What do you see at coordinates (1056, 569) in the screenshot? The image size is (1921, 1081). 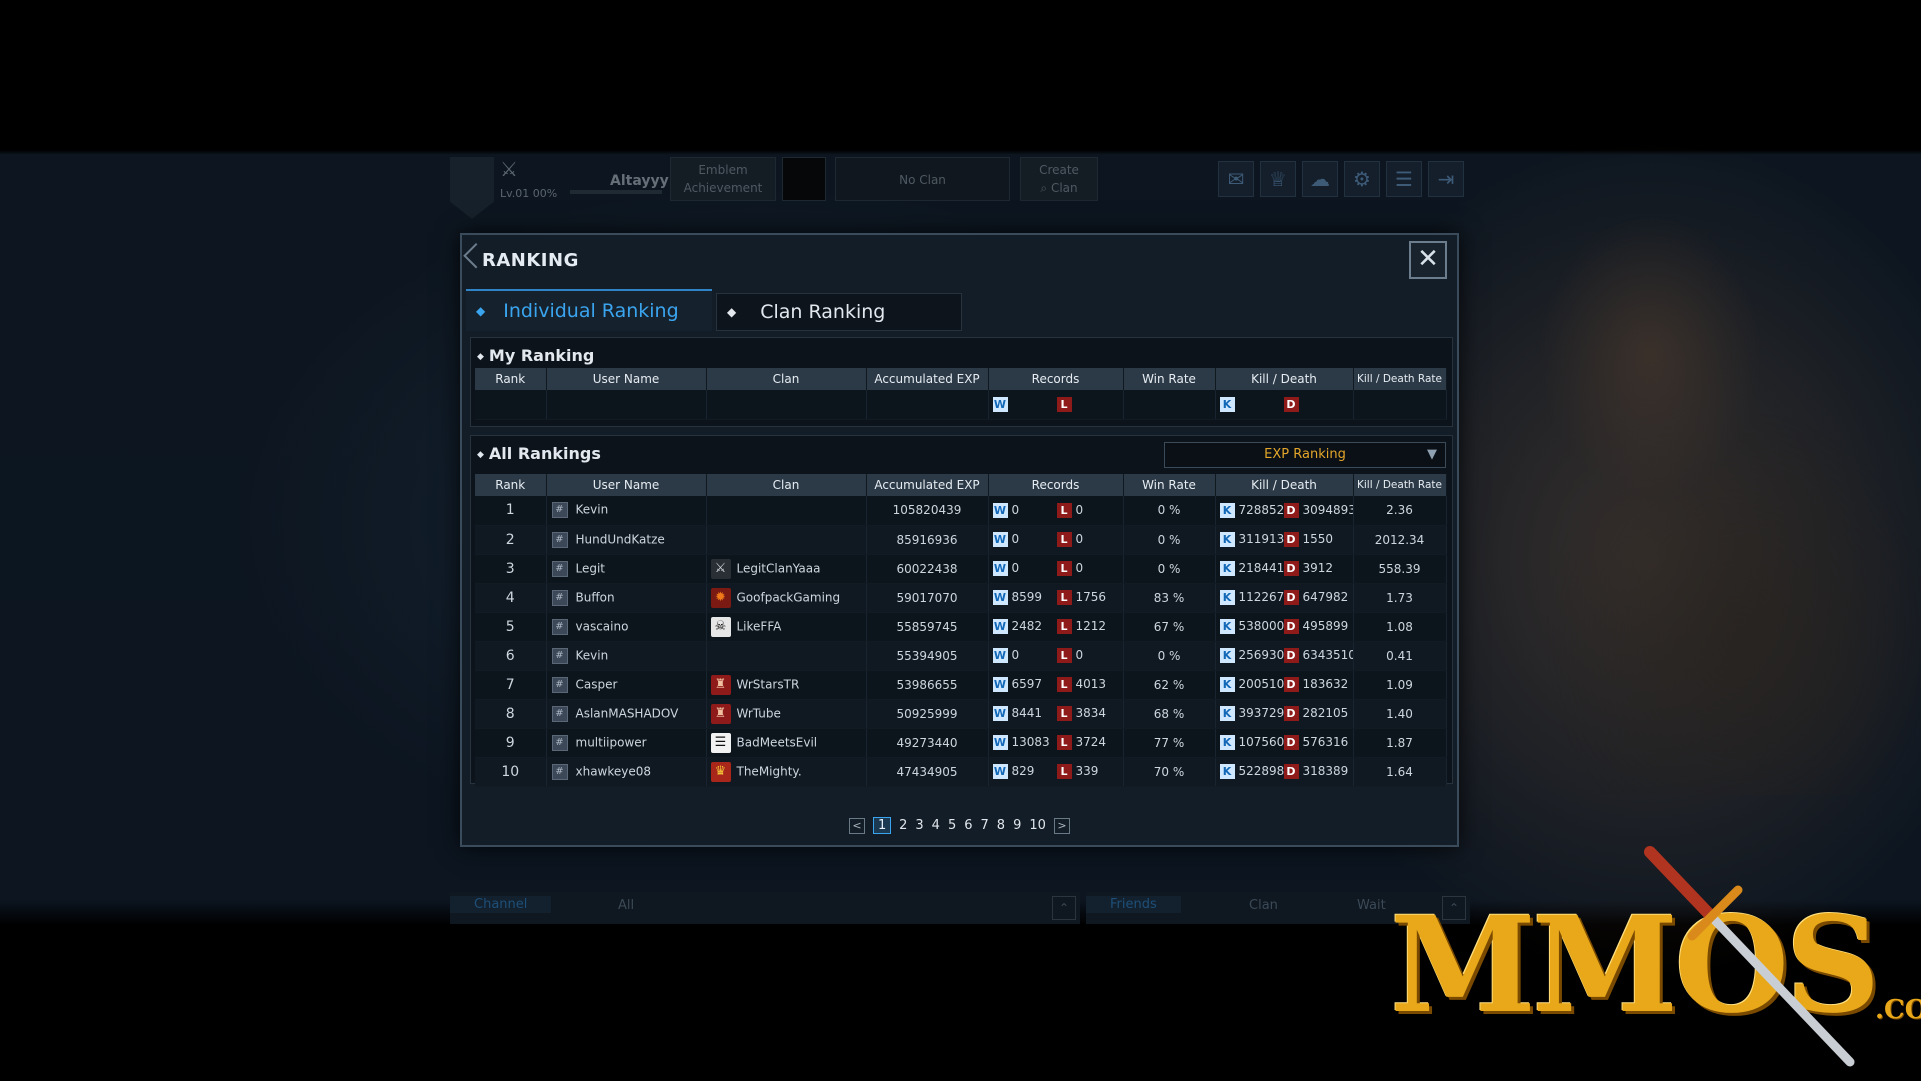 I see `records-cell: W0L0` at bounding box center [1056, 569].